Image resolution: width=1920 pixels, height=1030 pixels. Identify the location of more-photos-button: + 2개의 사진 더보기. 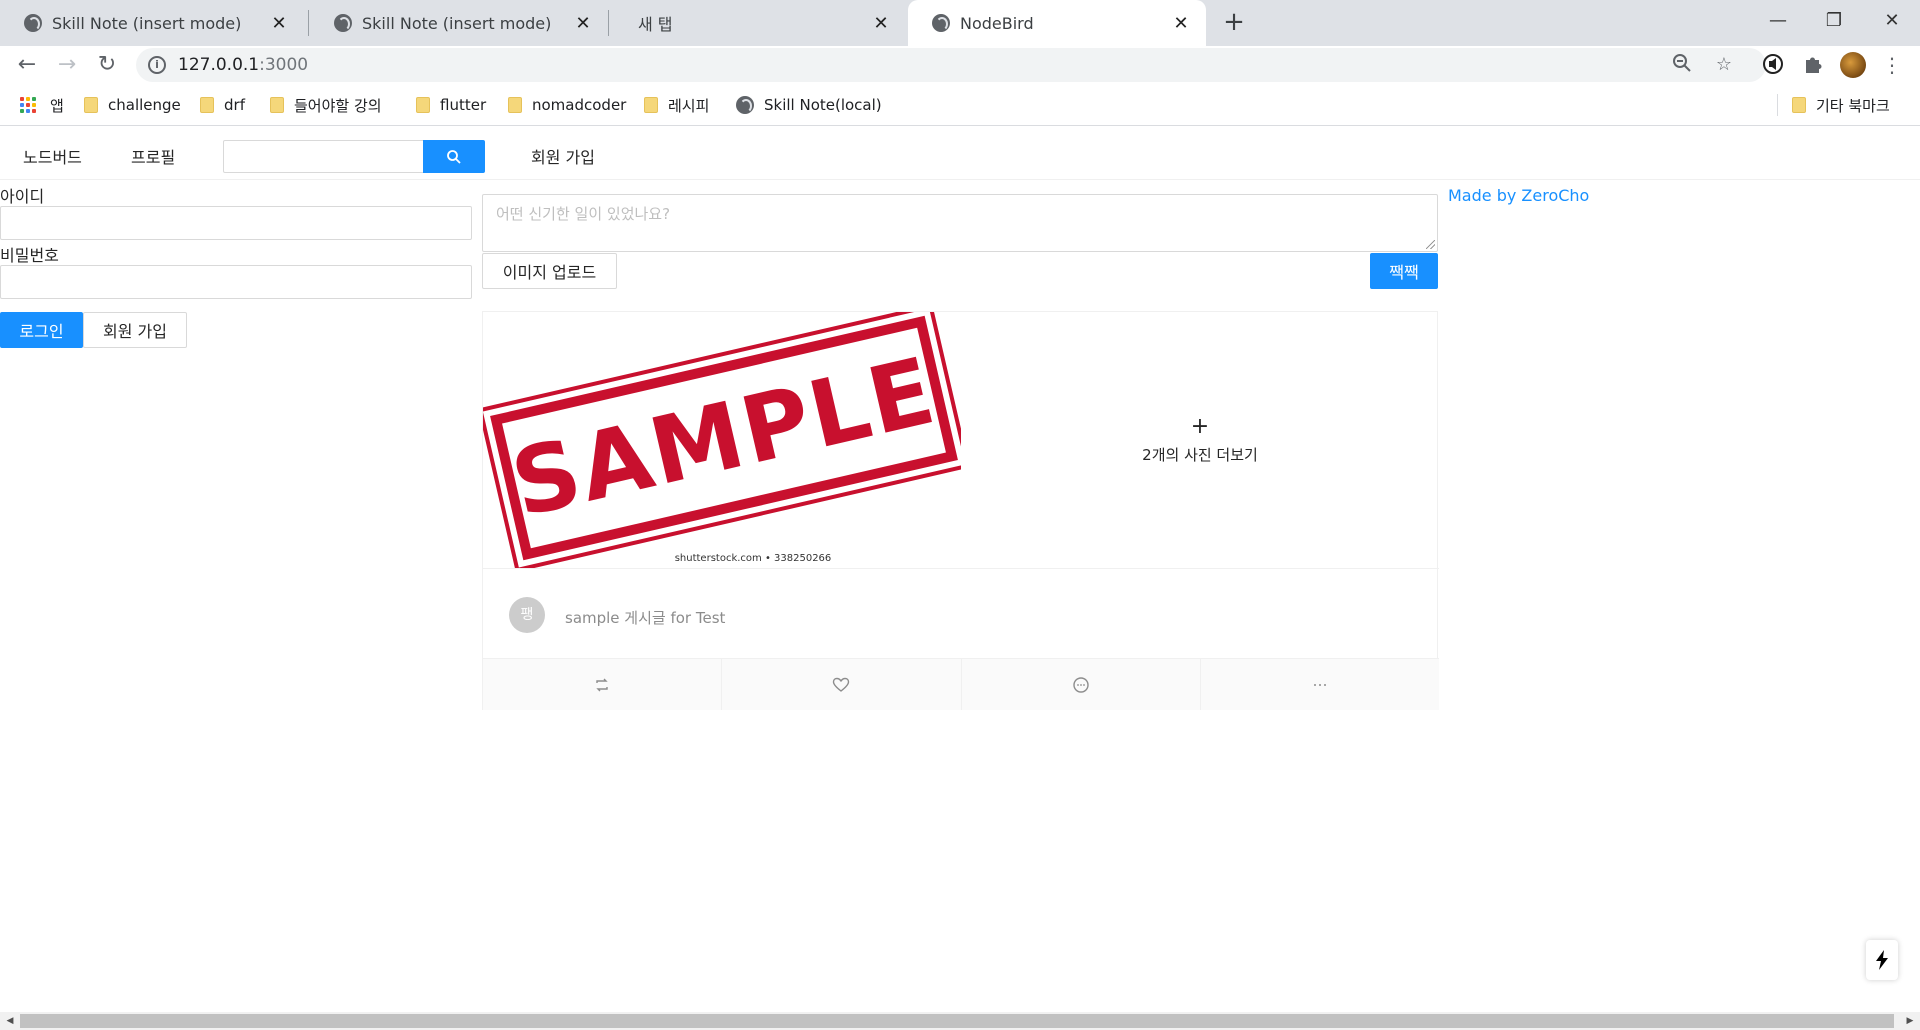
(1200, 440).